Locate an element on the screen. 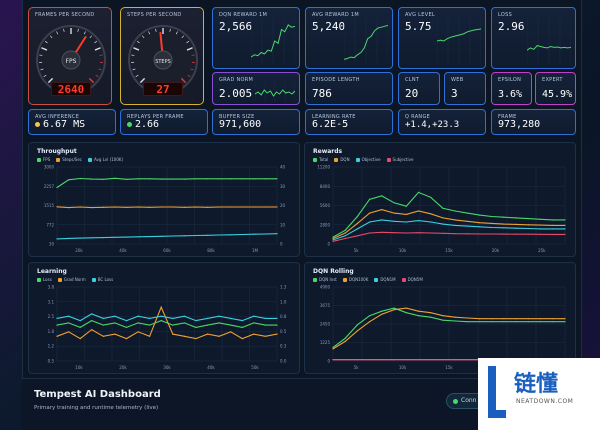  tile-value: 45.9% is located at coordinates (557, 94).